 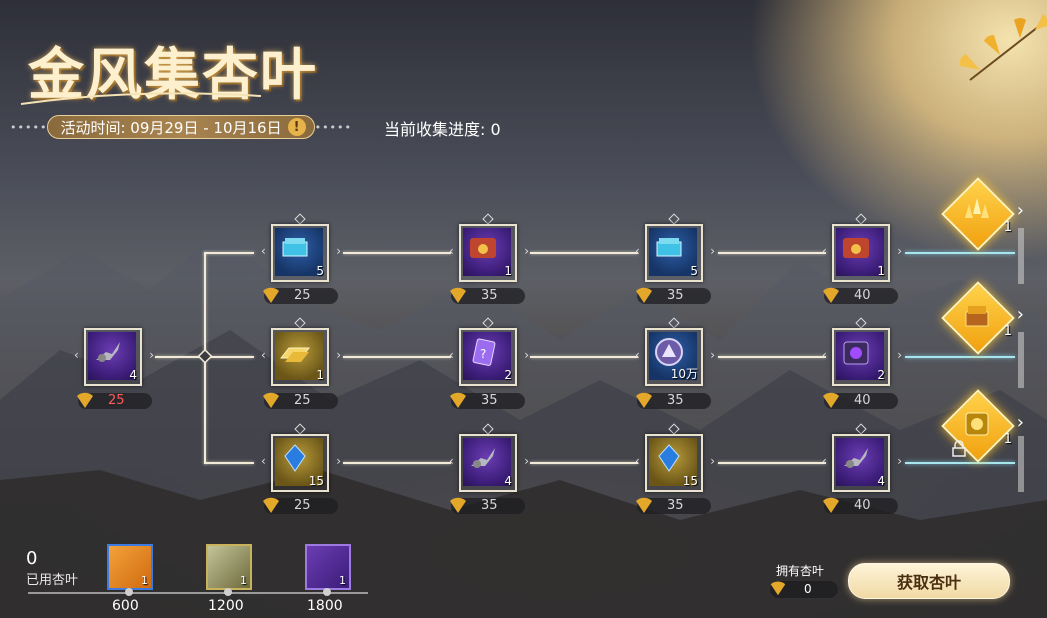 I want to click on purple-tome-icon, so click(x=856, y=353).